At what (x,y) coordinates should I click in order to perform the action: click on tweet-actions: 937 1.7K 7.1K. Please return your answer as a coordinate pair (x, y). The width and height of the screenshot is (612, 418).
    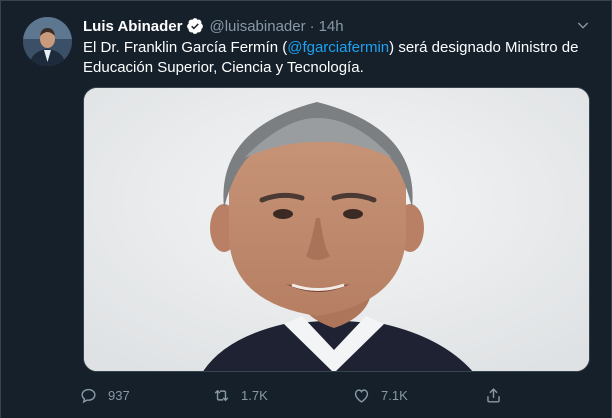
    Looking at the image, I should click on (299, 395).